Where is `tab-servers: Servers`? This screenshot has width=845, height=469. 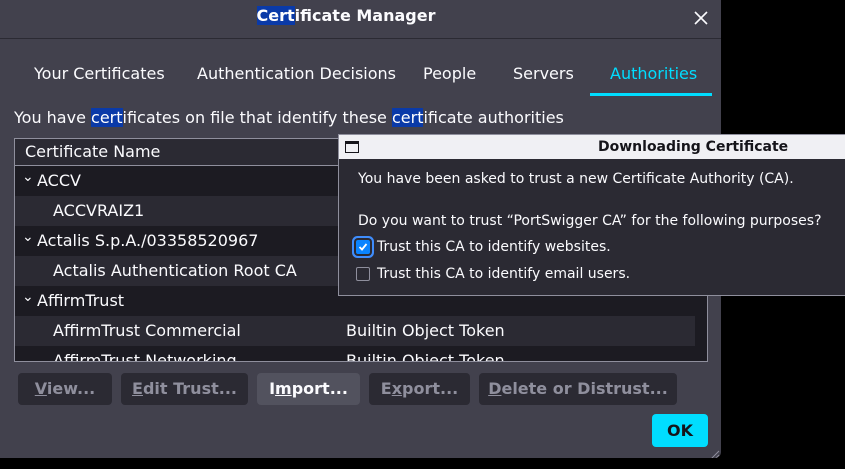 tab-servers: Servers is located at coordinates (543, 73).